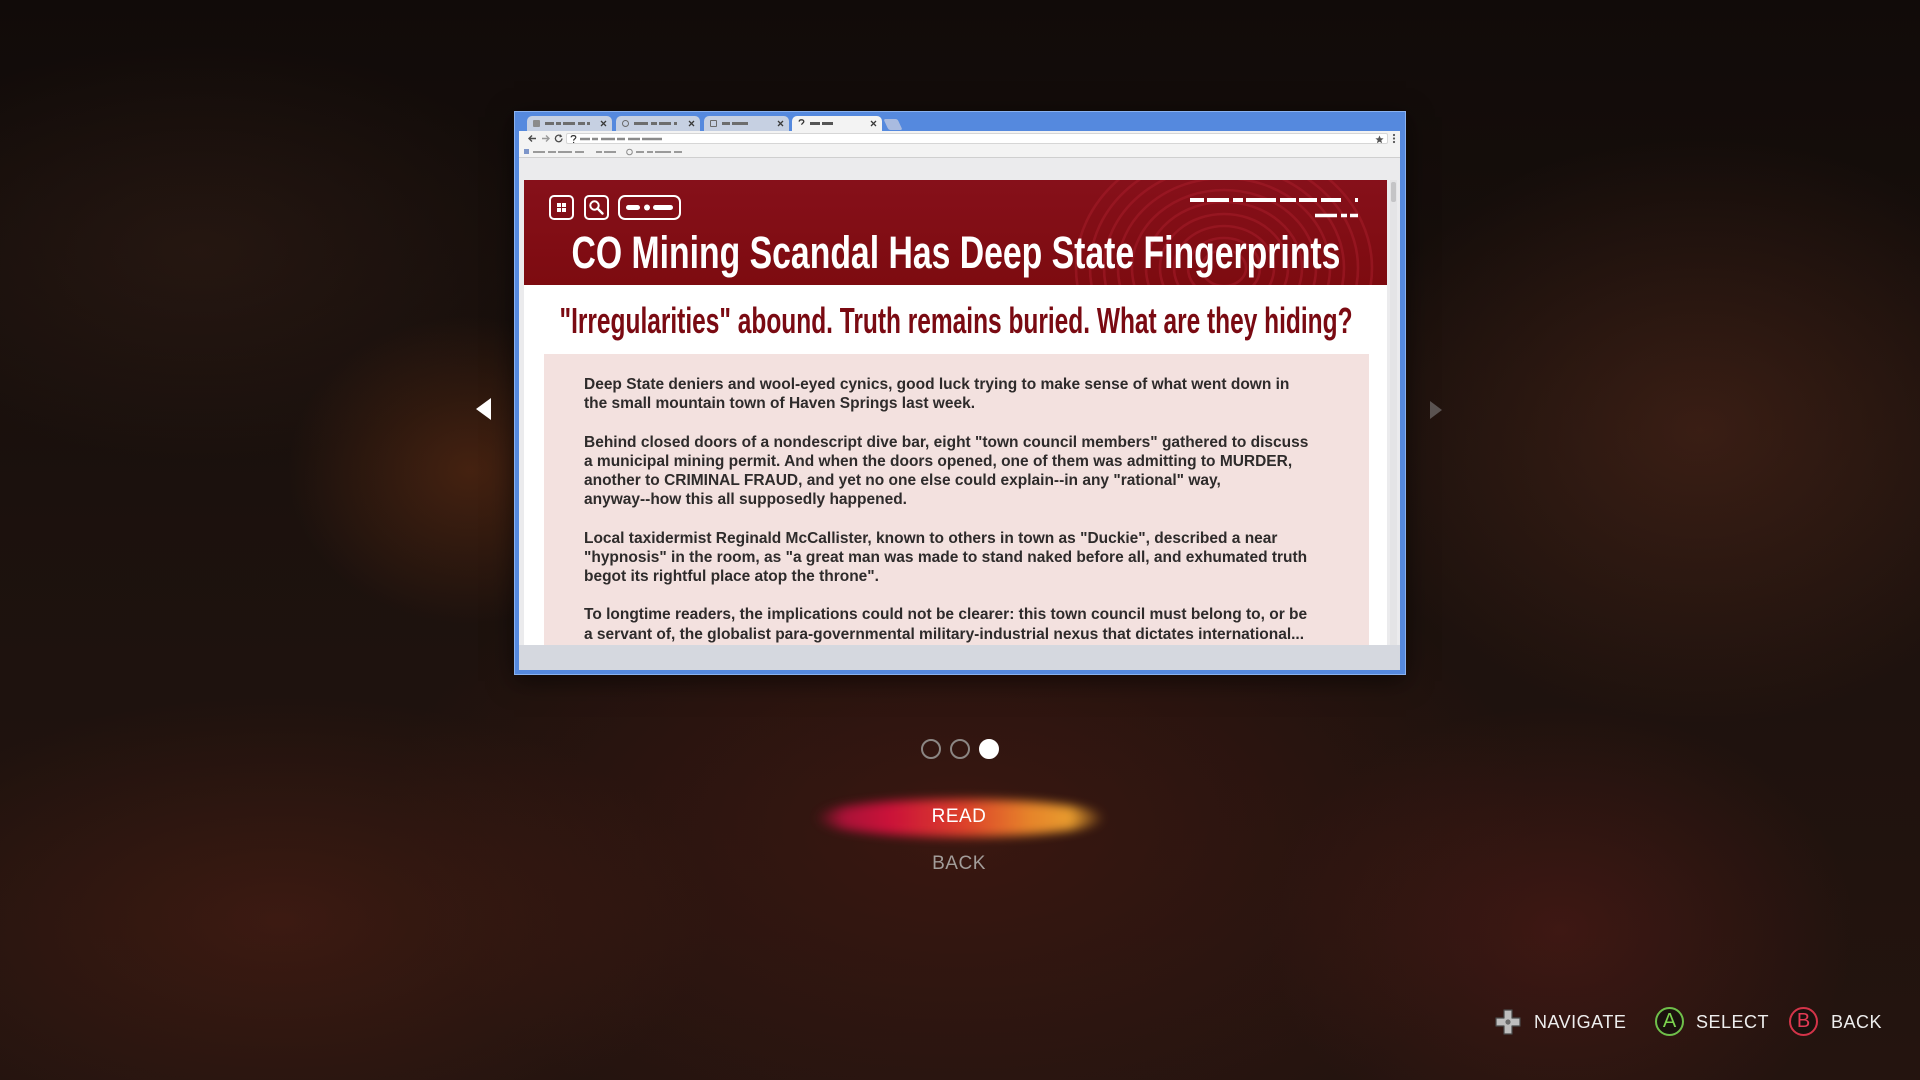 This screenshot has width=1920, height=1080. I want to click on back-arrow-icon, so click(532, 138).